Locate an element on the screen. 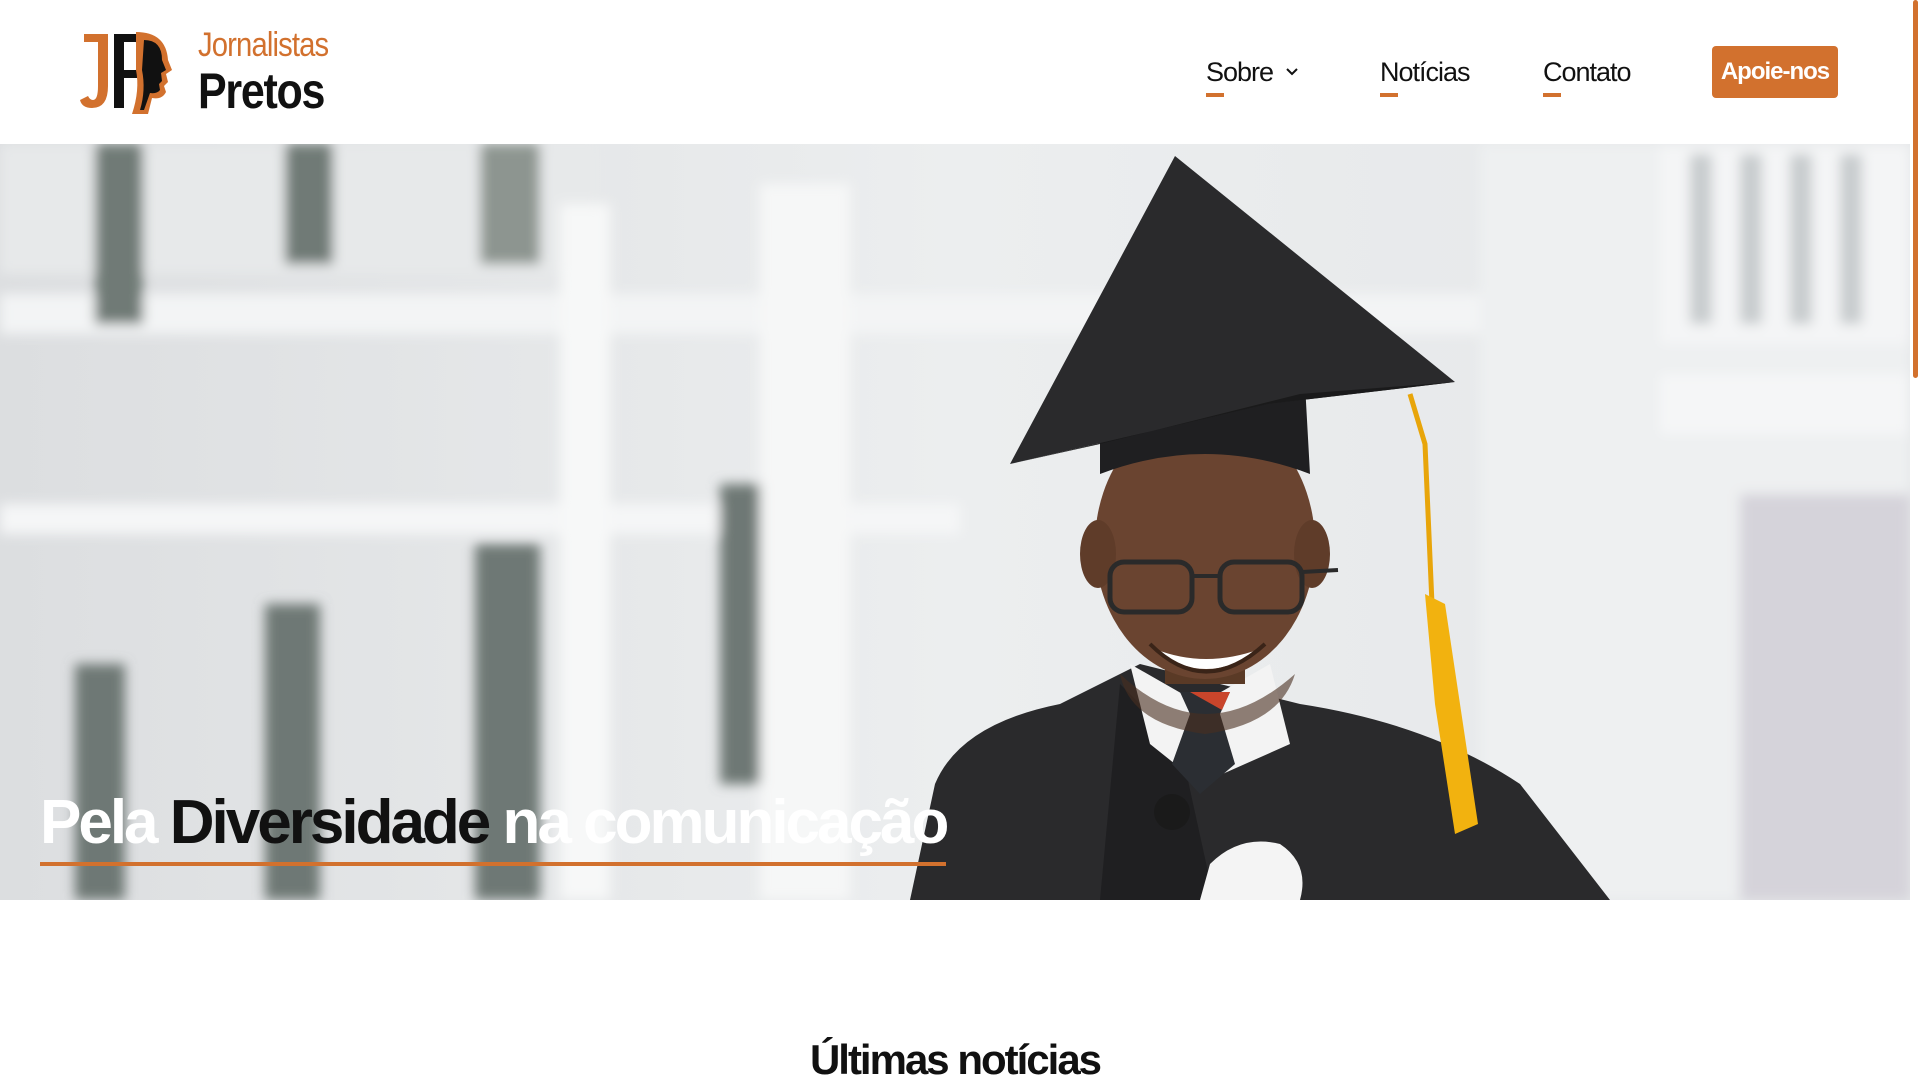 The width and height of the screenshot is (1920, 1080). logo-wordmark: Jornalistas Pretos is located at coordinates (274, 72).